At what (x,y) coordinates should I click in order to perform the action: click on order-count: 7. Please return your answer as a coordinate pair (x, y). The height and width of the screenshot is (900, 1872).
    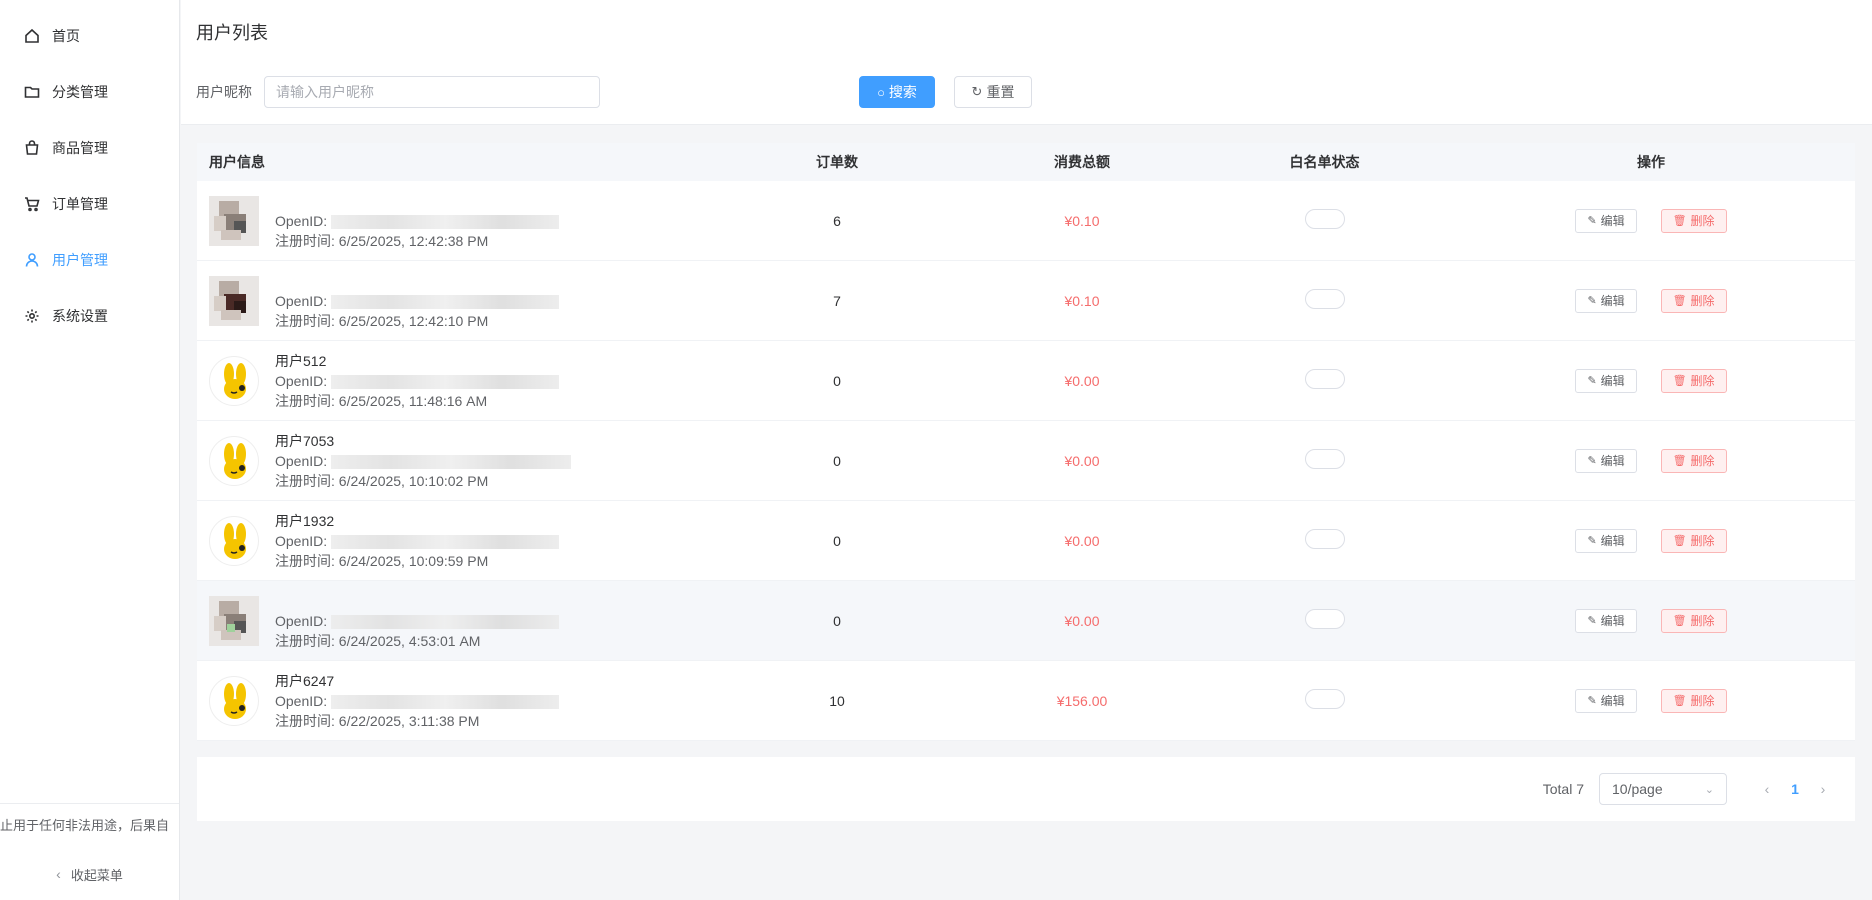
    Looking at the image, I should click on (837, 300).